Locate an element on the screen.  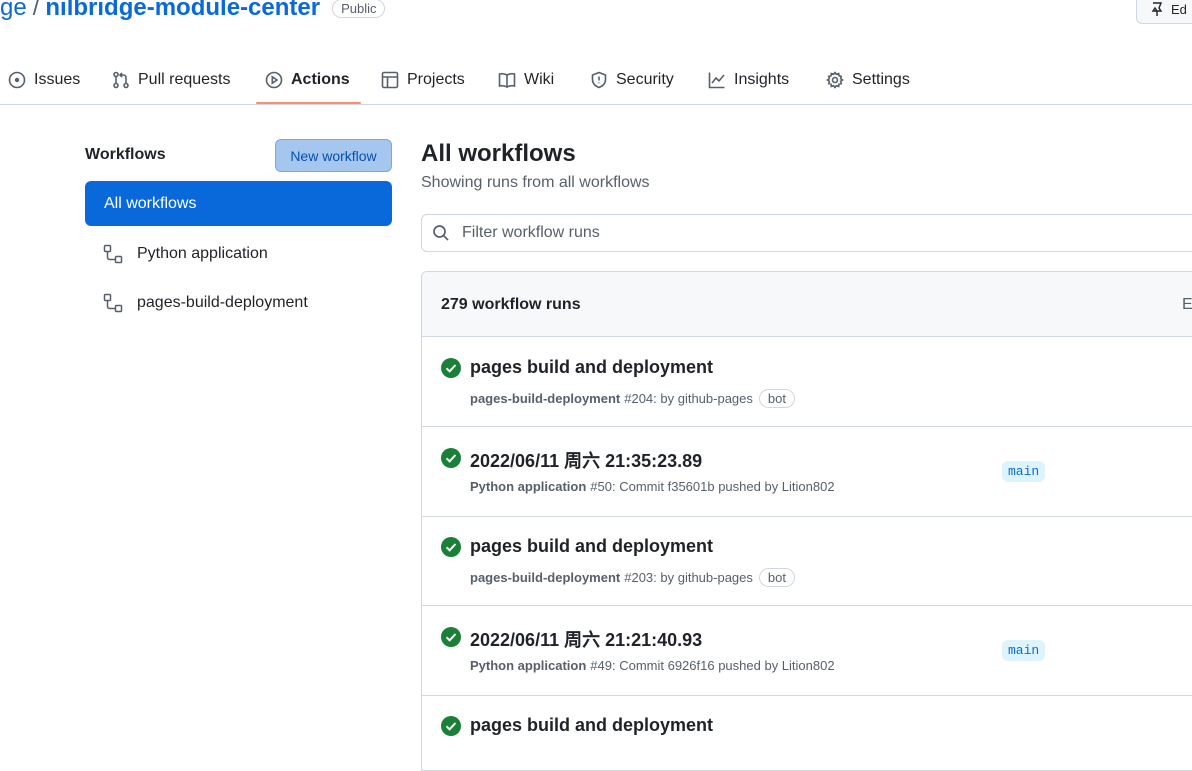
edit-pins-button: Ed is located at coordinates (1164, 12).